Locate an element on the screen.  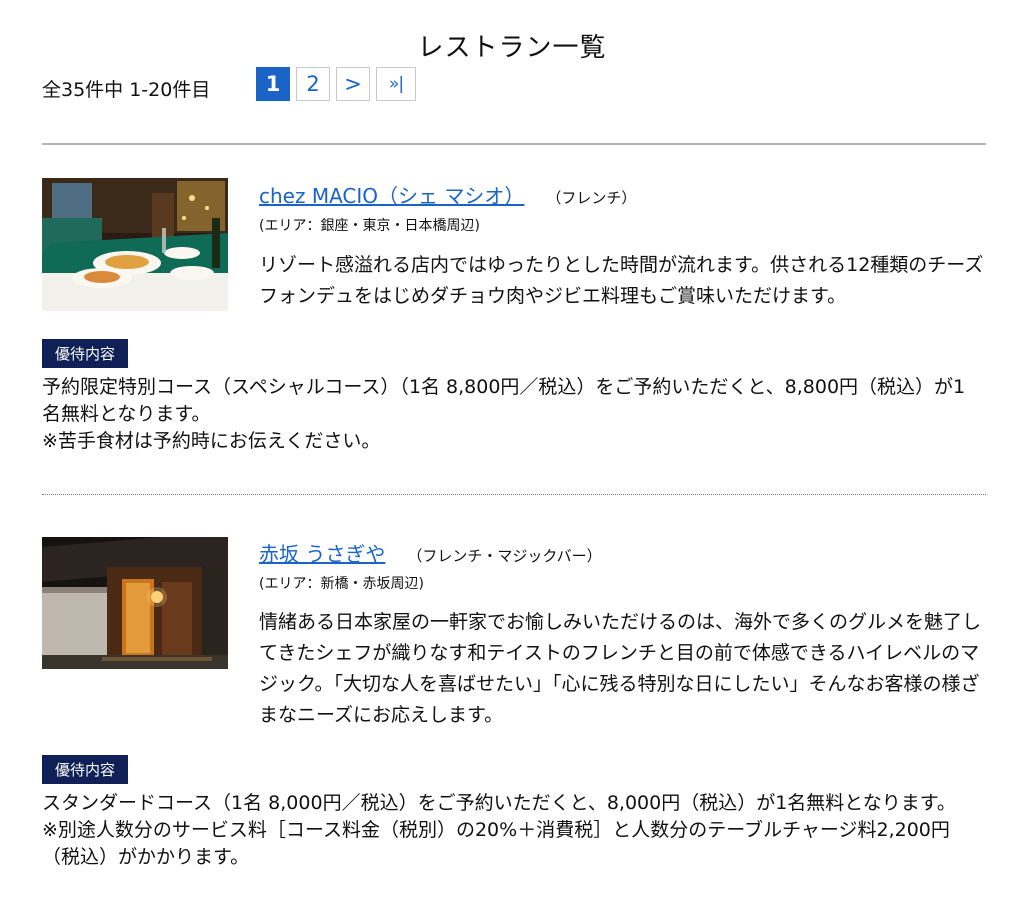
next-page-button: > is located at coordinates (353, 84).